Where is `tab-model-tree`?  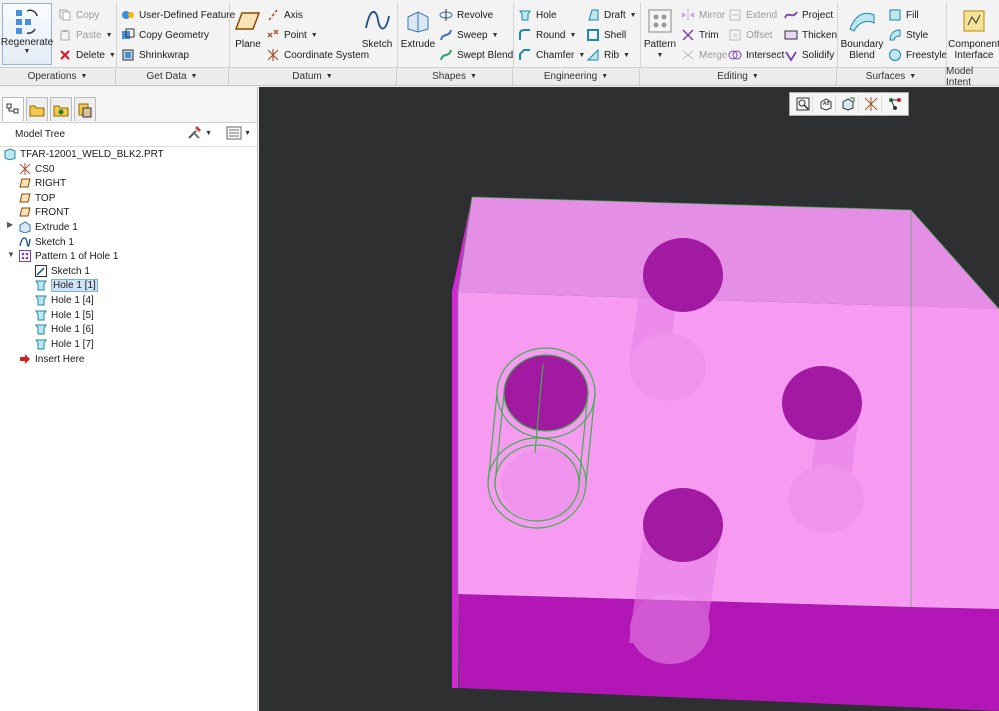
tab-model-tree is located at coordinates (13, 109).